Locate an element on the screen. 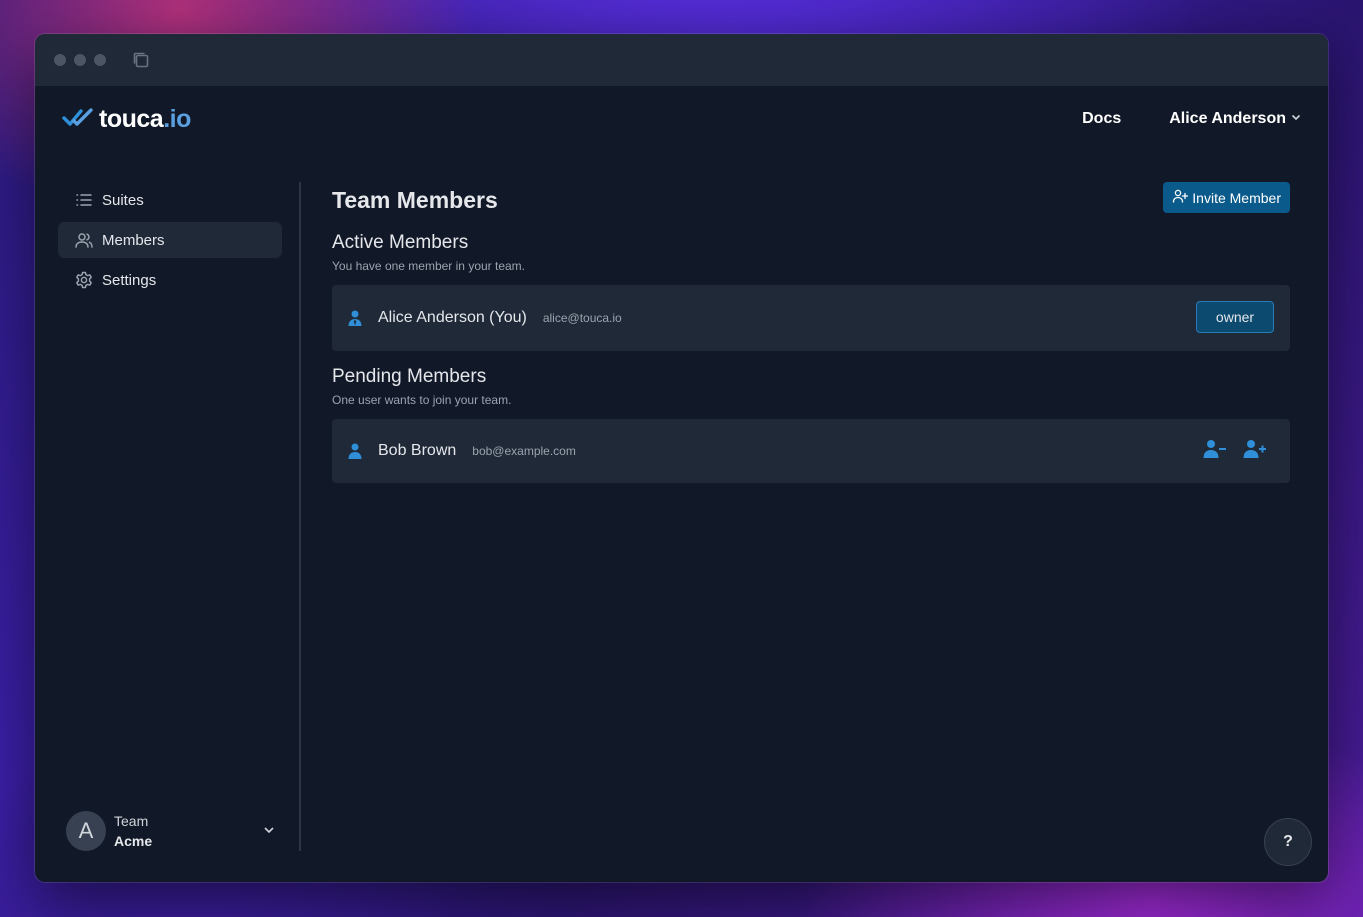 The height and width of the screenshot is (917, 1363). active-members-subtitle: You have one member in your team. is located at coordinates (429, 266).